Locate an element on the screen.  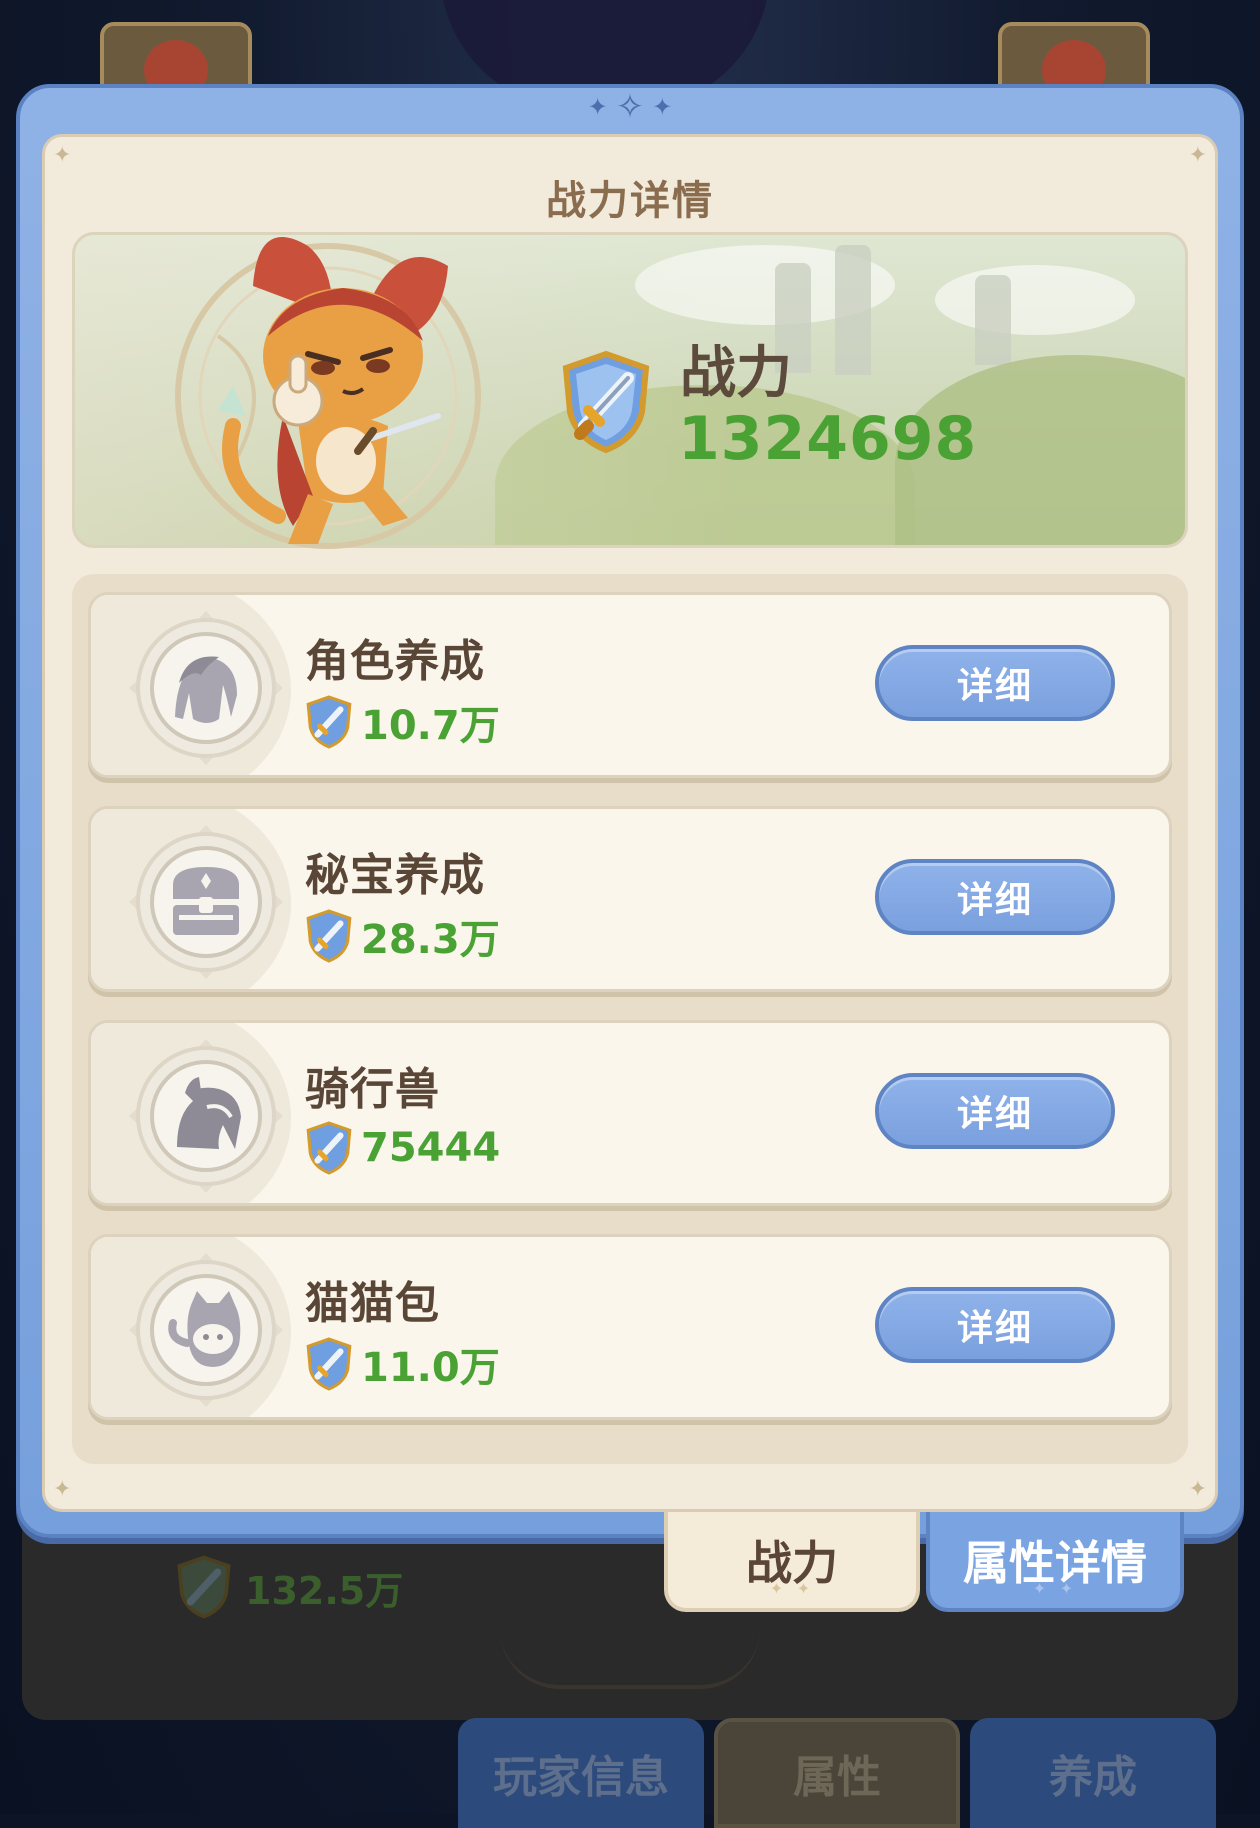
total-power-label: 战力 is located at coordinates (736, 373).